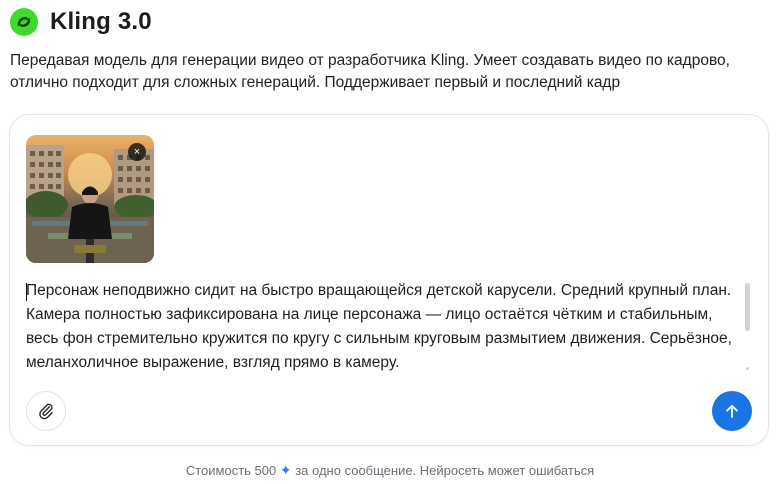 The width and height of the screenshot is (780, 484). What do you see at coordinates (747, 368) in the screenshot?
I see `prompt-scrollbar-end` at bounding box center [747, 368].